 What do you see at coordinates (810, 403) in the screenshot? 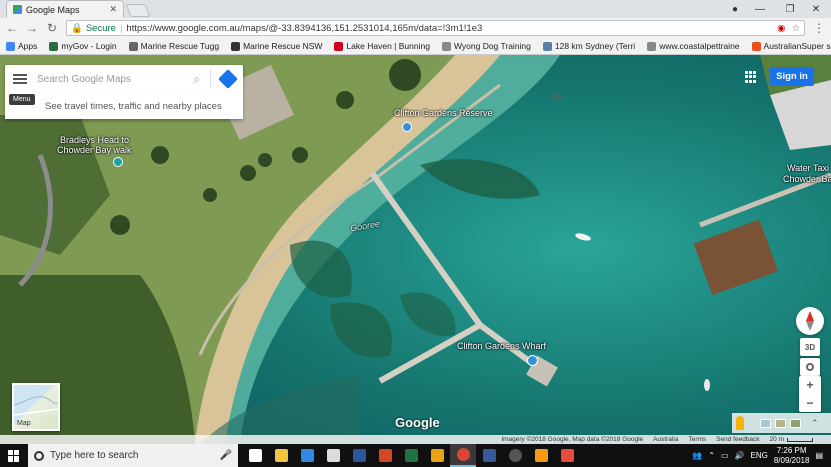
I see `zoom-out-button: −` at bounding box center [810, 403].